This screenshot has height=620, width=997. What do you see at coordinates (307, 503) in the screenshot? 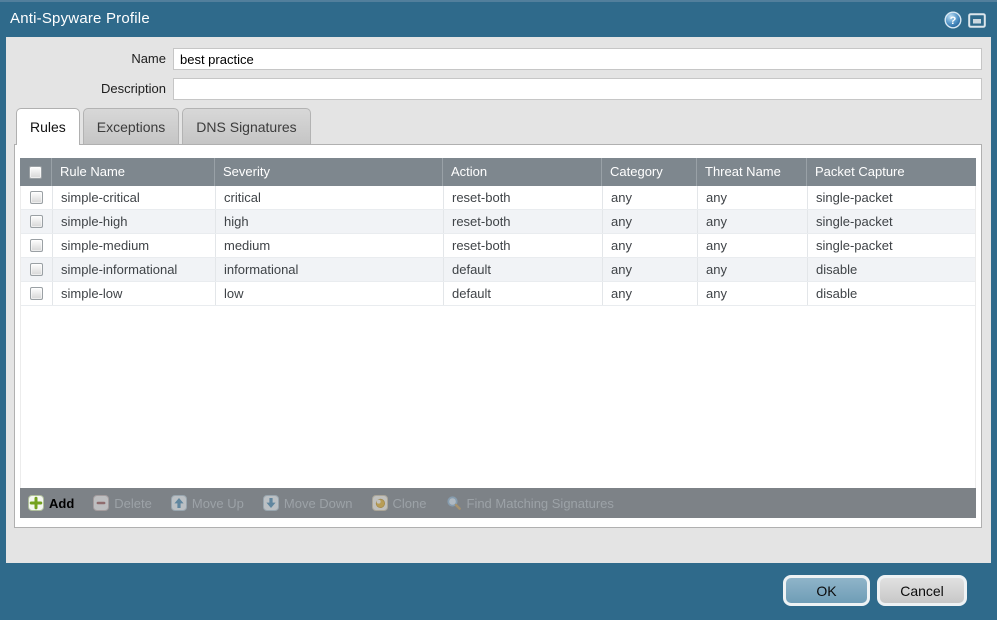
I see `move-down-button: Move Down` at bounding box center [307, 503].